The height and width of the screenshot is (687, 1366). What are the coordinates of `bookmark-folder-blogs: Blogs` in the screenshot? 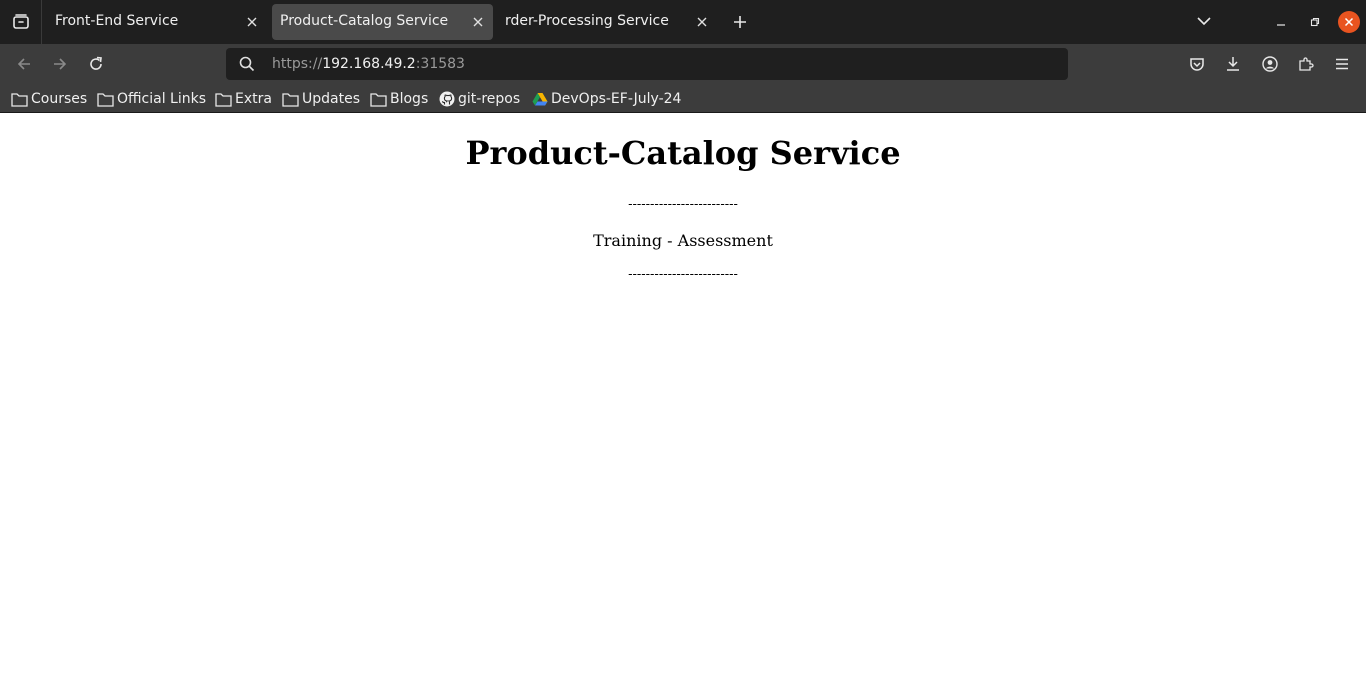 It's located at (399, 99).